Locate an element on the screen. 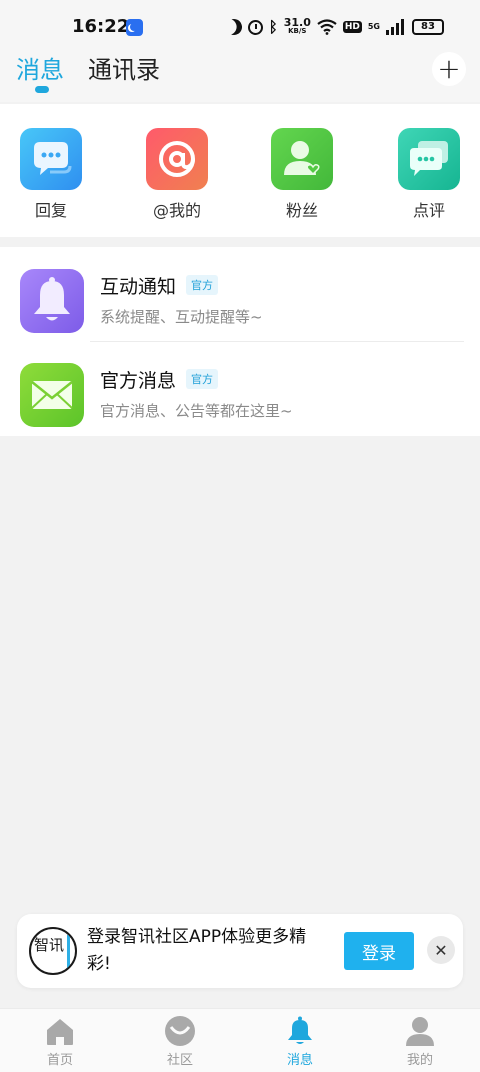 The width and height of the screenshot is (480, 1072). list-item-official-messages: 官方消息 官方 官方消息、公告等都在这里~ is located at coordinates (240, 386).